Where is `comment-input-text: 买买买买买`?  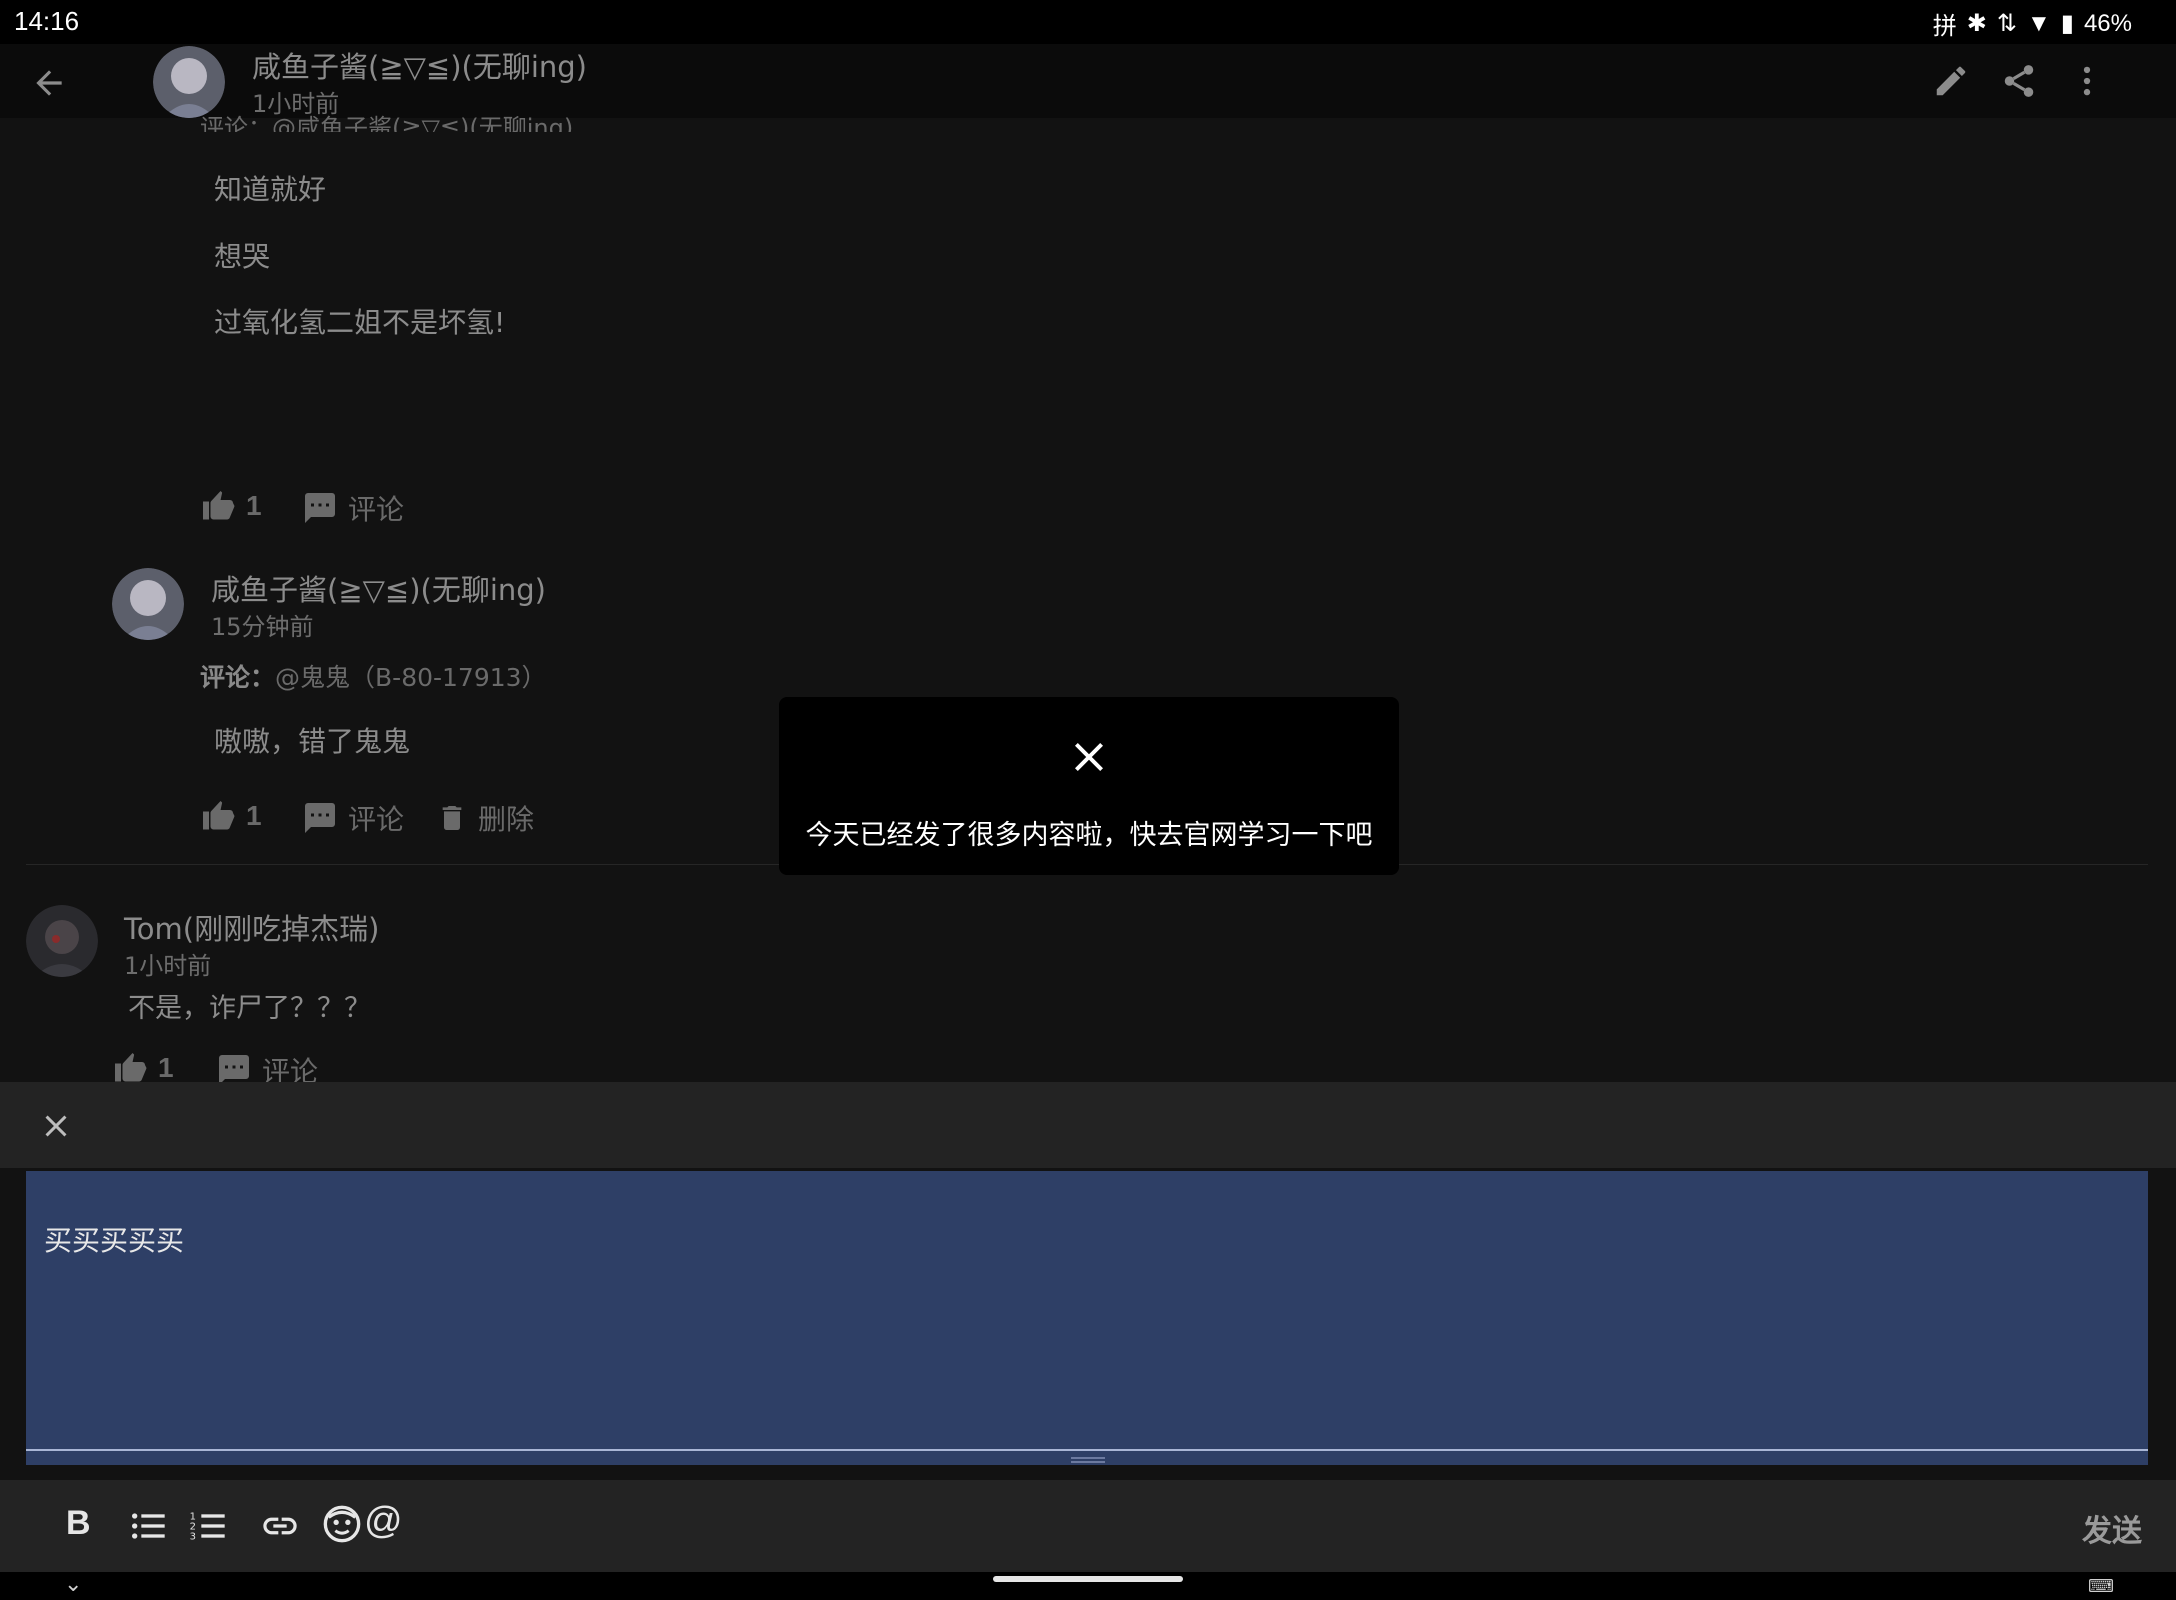 comment-input-text: 买买买买买 is located at coordinates (114, 1239).